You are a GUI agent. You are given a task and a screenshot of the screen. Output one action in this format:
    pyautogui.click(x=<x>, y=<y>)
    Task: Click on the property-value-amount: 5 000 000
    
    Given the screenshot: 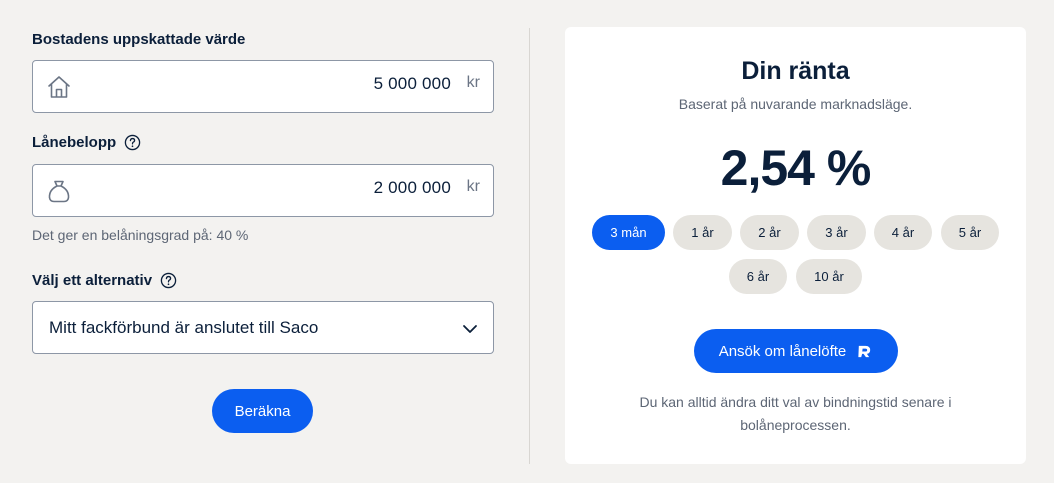 What is the action you would take?
    pyautogui.click(x=412, y=83)
    